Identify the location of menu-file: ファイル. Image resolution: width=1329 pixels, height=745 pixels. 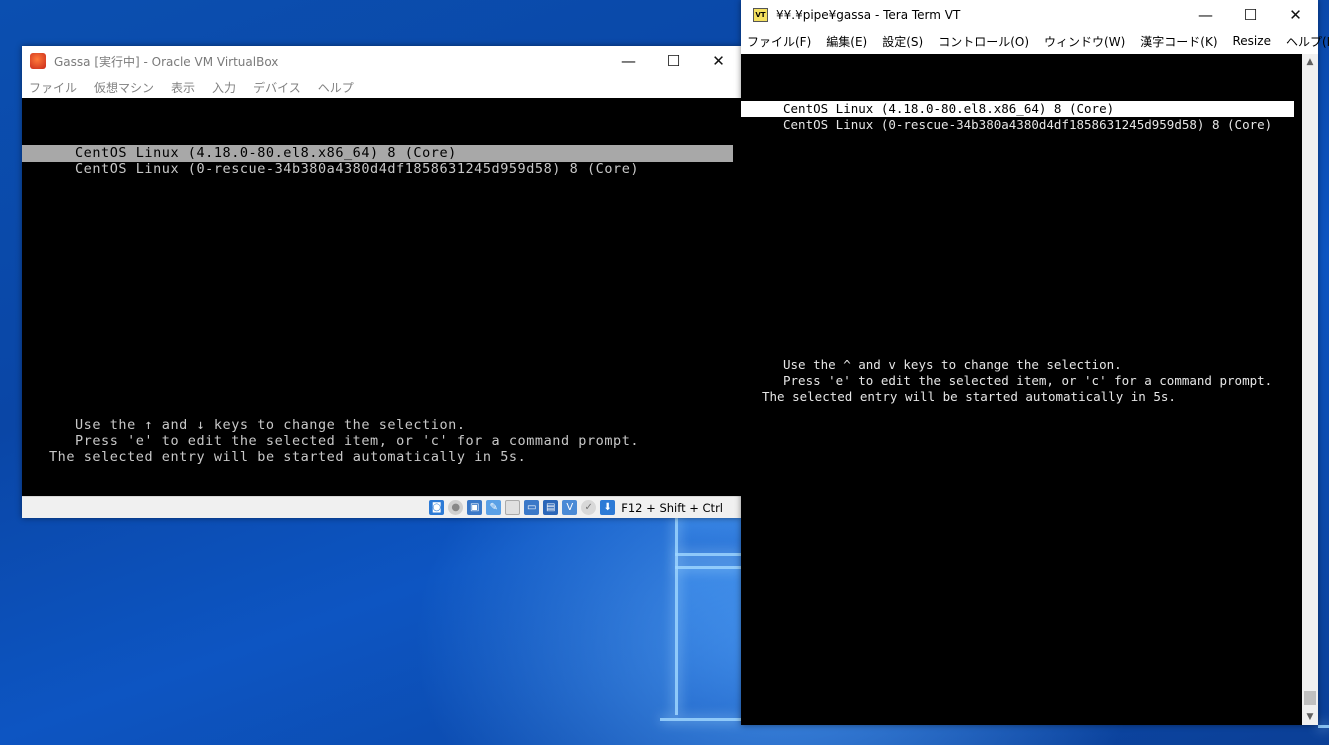
(53, 87).